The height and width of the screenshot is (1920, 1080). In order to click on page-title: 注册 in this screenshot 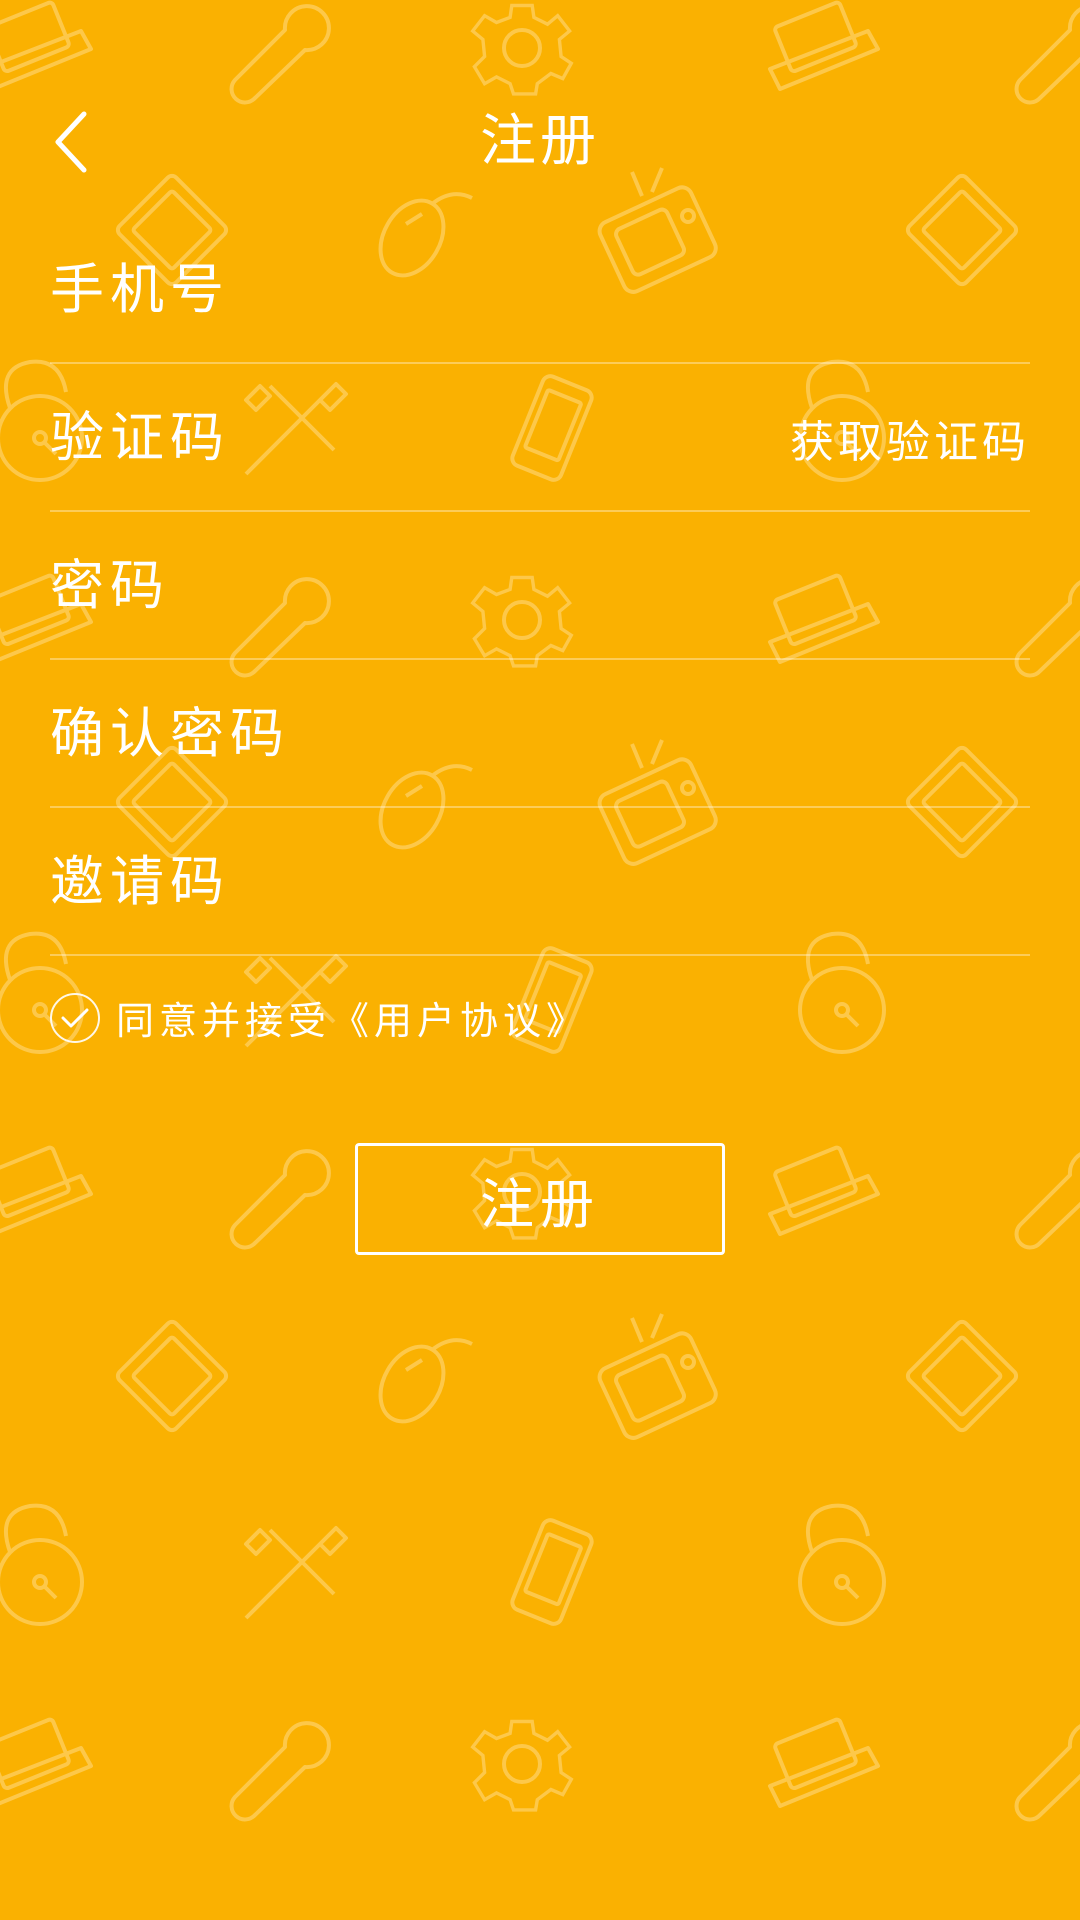, I will do `click(540, 141)`.